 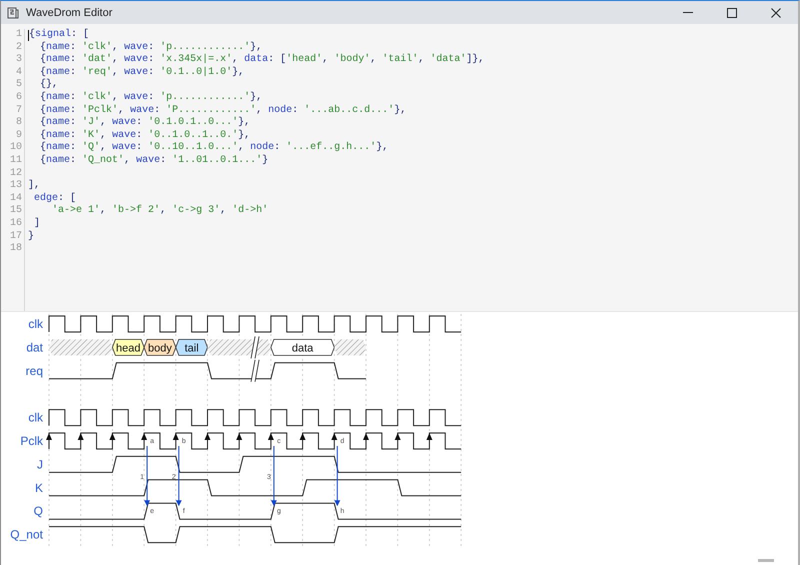 What do you see at coordinates (776, 12) in the screenshot?
I see `close-icon` at bounding box center [776, 12].